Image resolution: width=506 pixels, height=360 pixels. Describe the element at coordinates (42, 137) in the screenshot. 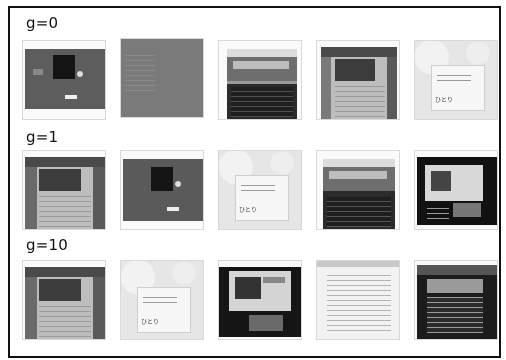

I see `row-label-g1: g=1` at that location.